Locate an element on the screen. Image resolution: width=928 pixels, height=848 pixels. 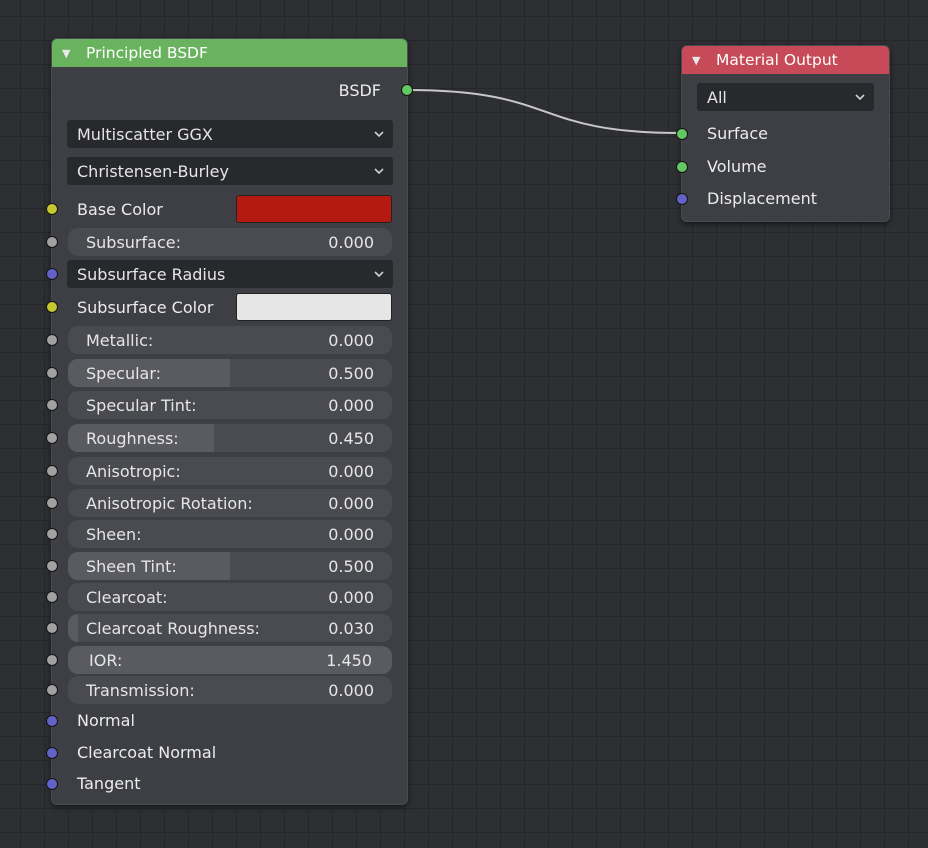
bsdf-output-socket is located at coordinates (407, 90).